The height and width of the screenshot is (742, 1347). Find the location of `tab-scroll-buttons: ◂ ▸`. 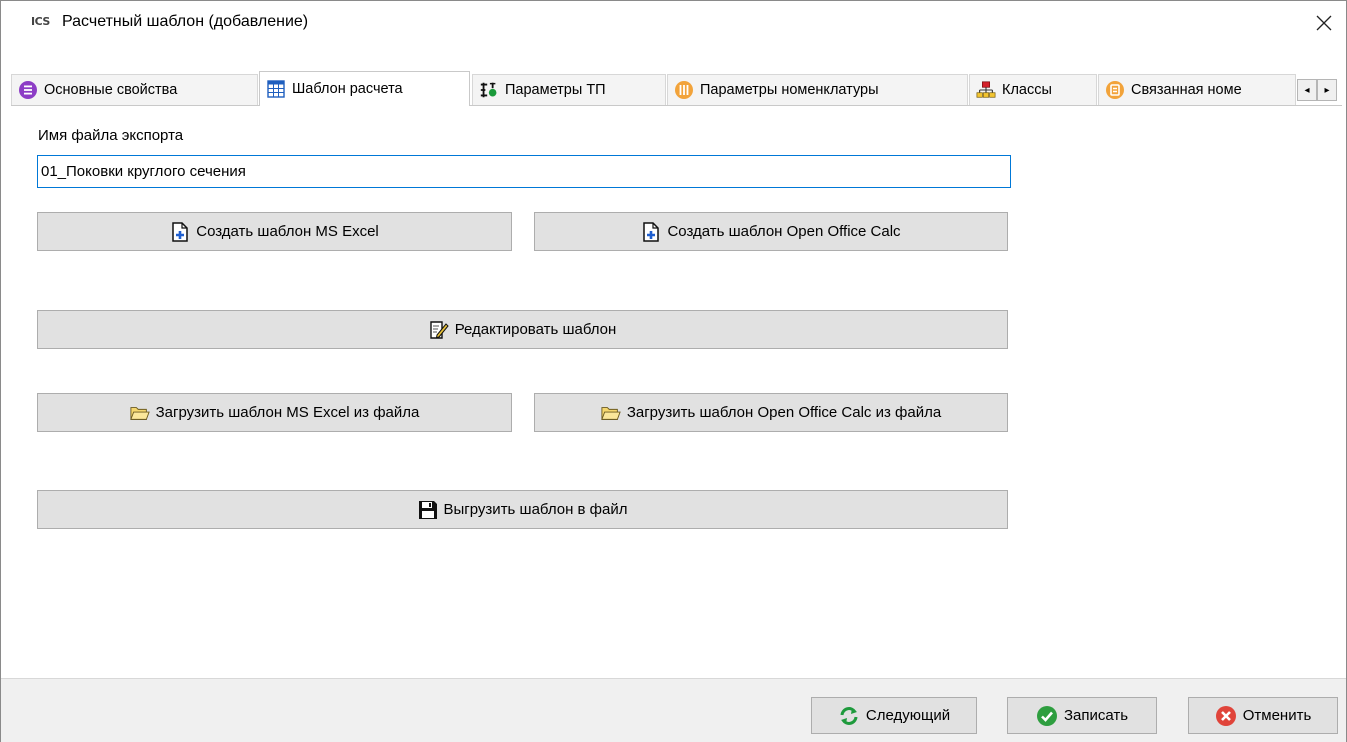

tab-scroll-buttons: ◂ ▸ is located at coordinates (1317, 90).